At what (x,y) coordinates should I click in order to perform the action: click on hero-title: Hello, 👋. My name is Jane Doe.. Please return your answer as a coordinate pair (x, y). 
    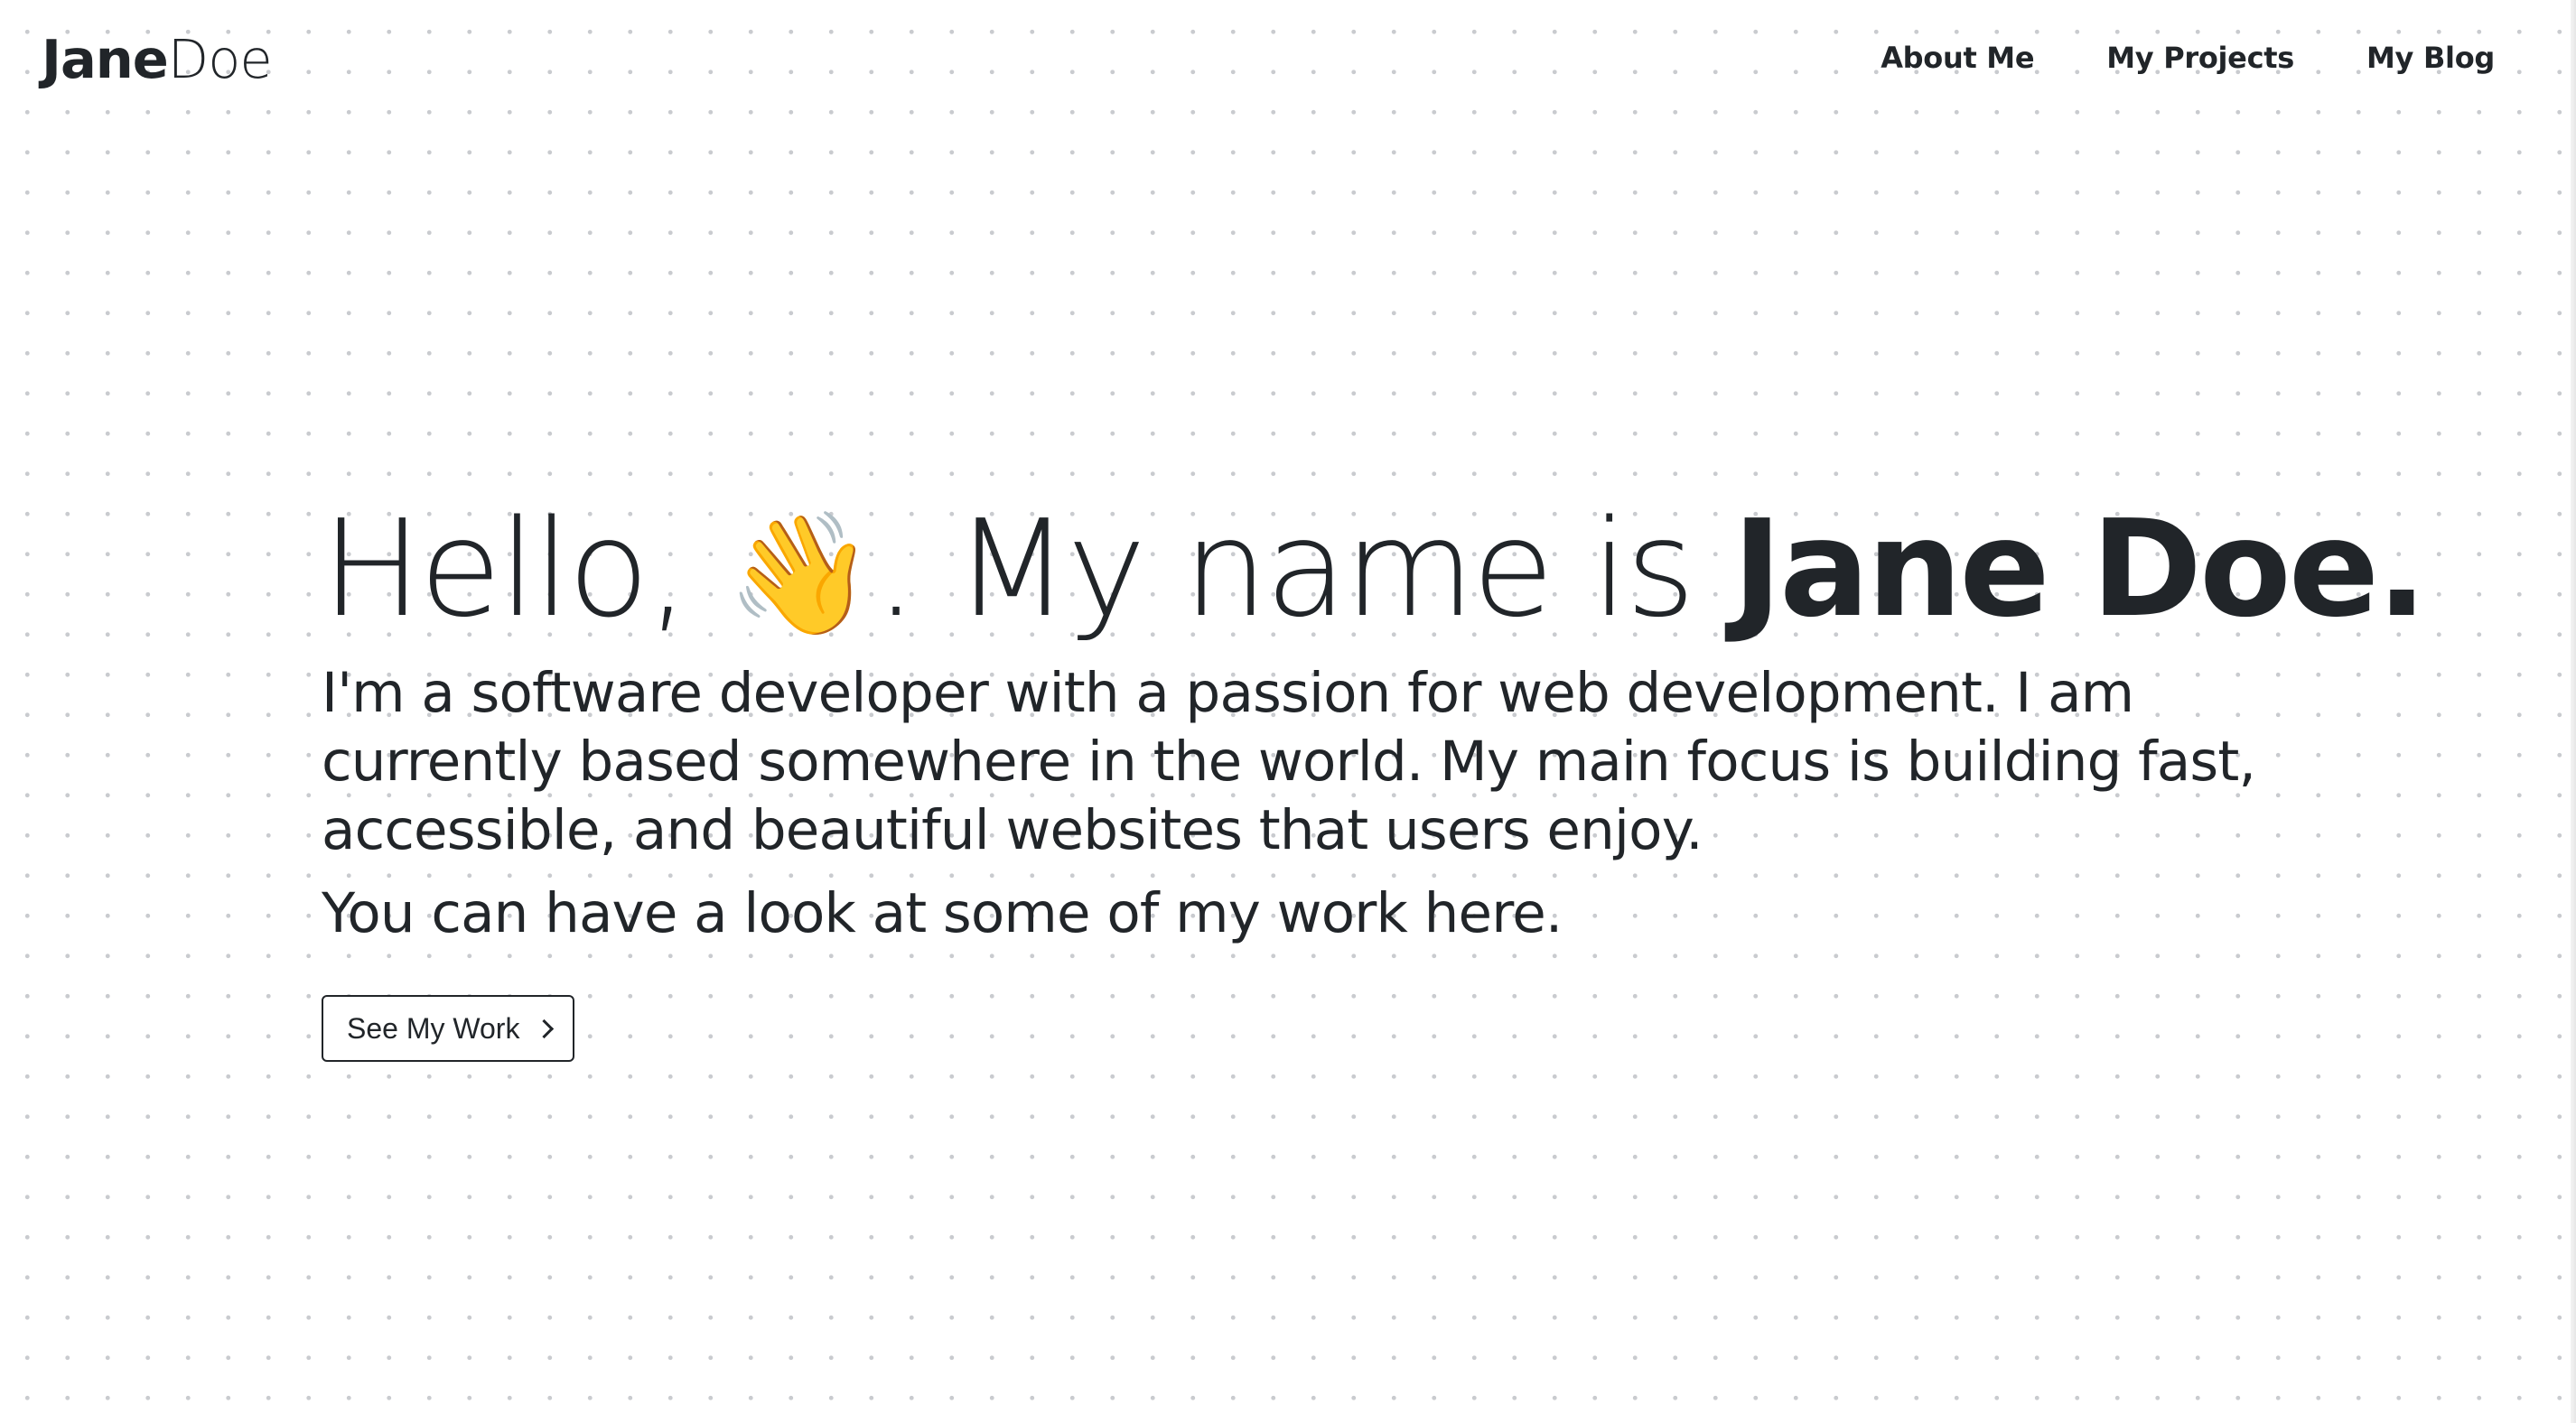
    Looking at the image, I should click on (1375, 572).